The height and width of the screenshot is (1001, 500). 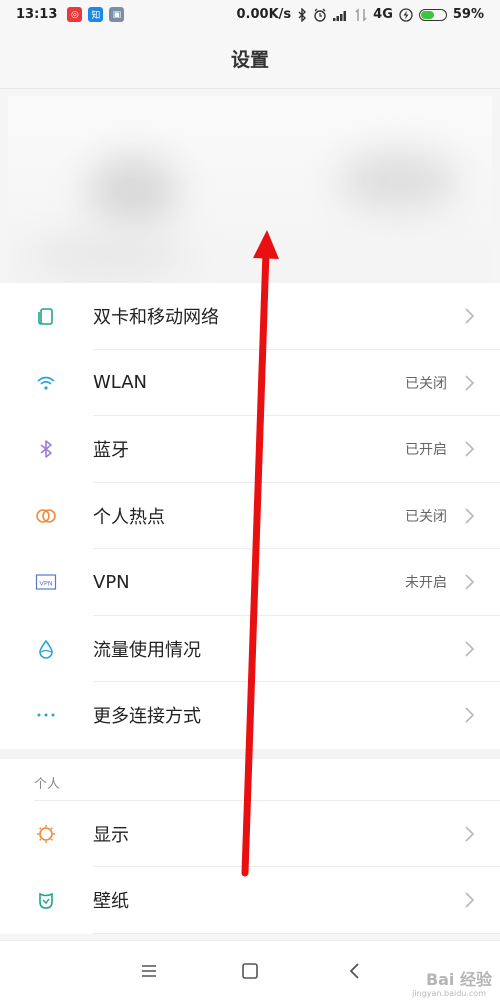 What do you see at coordinates (449, 993) in the screenshot?
I see `watermark-url: jingyan.baidu.com` at bounding box center [449, 993].